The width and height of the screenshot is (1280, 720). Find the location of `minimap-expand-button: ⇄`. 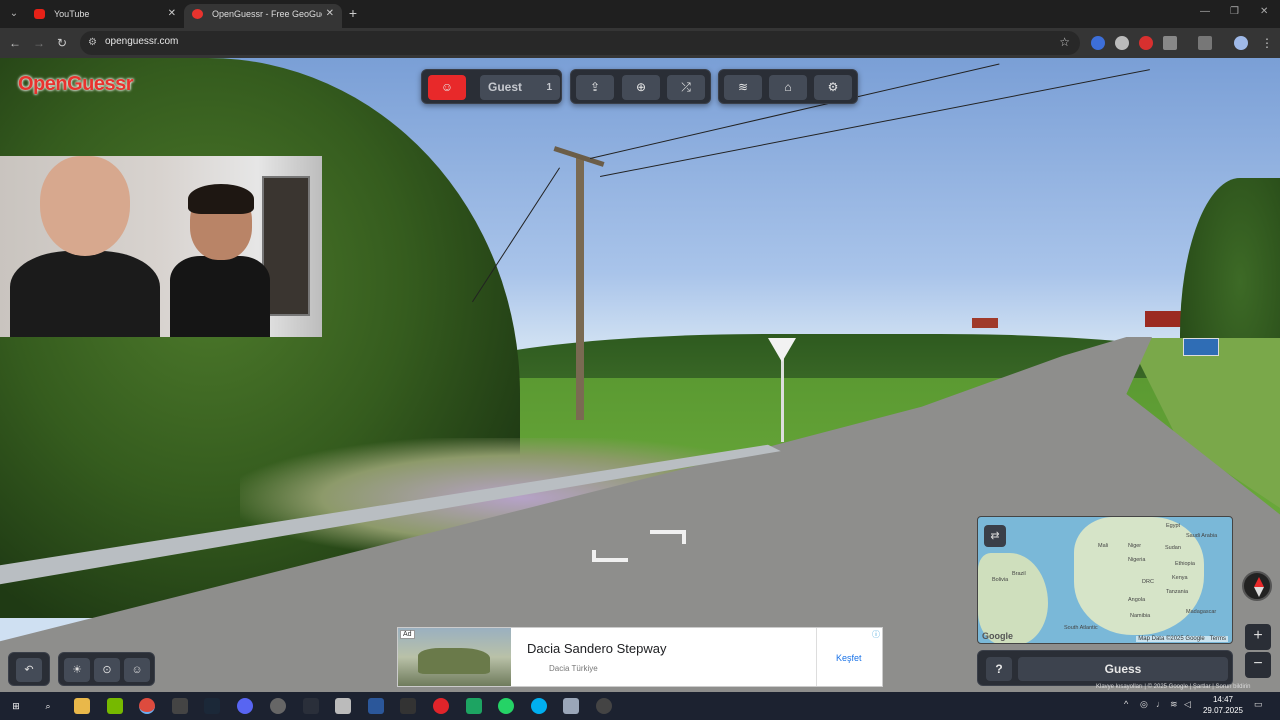

minimap-expand-button: ⇄ is located at coordinates (995, 536).